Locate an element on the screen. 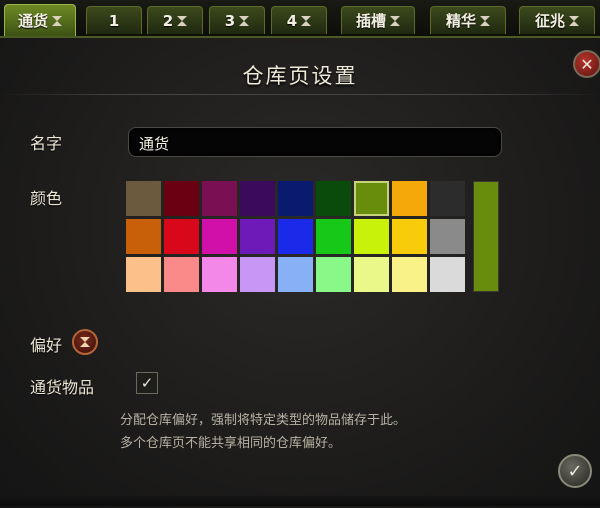 The image size is (600, 508). stash-tab-2: 1 is located at coordinates (114, 20).